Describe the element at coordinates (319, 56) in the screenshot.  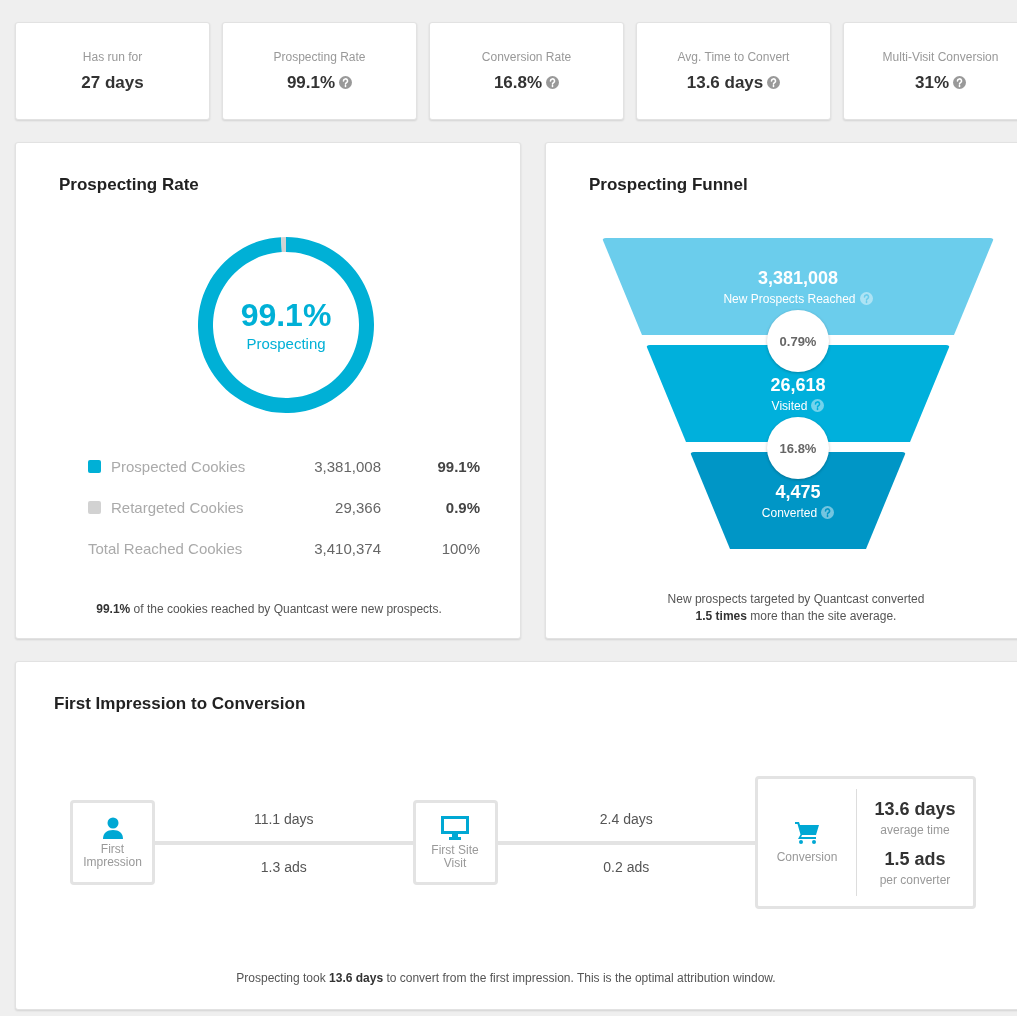
I see `stat-label: Prospecting Rate` at that location.